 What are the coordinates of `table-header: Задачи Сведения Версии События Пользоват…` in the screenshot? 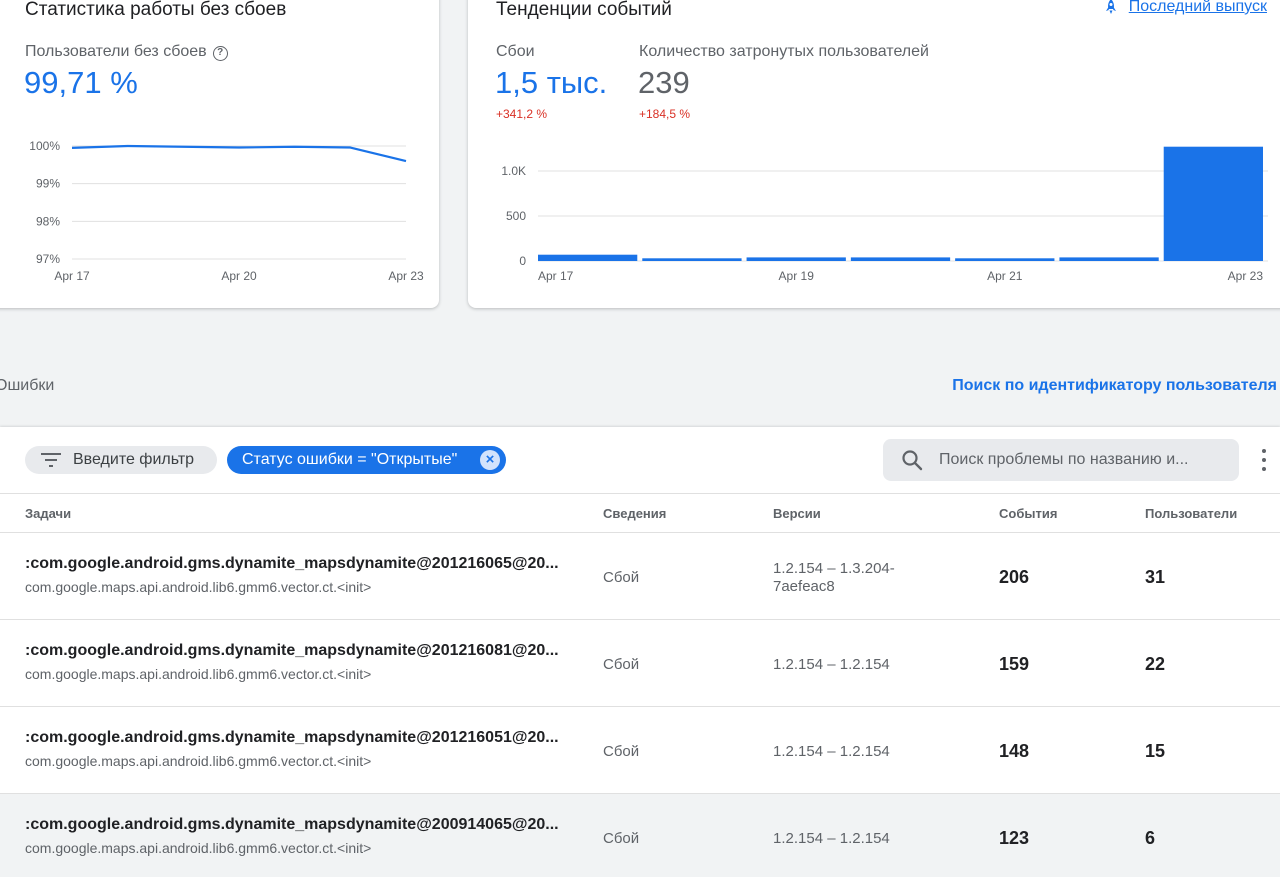 It's located at (640, 513).